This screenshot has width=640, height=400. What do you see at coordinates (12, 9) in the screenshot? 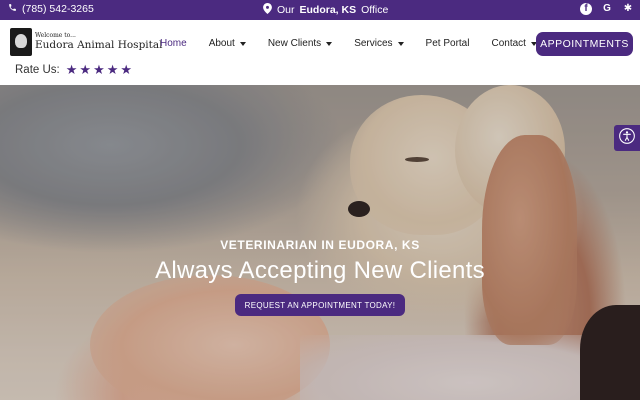
I see `phone-icon` at bounding box center [12, 9].